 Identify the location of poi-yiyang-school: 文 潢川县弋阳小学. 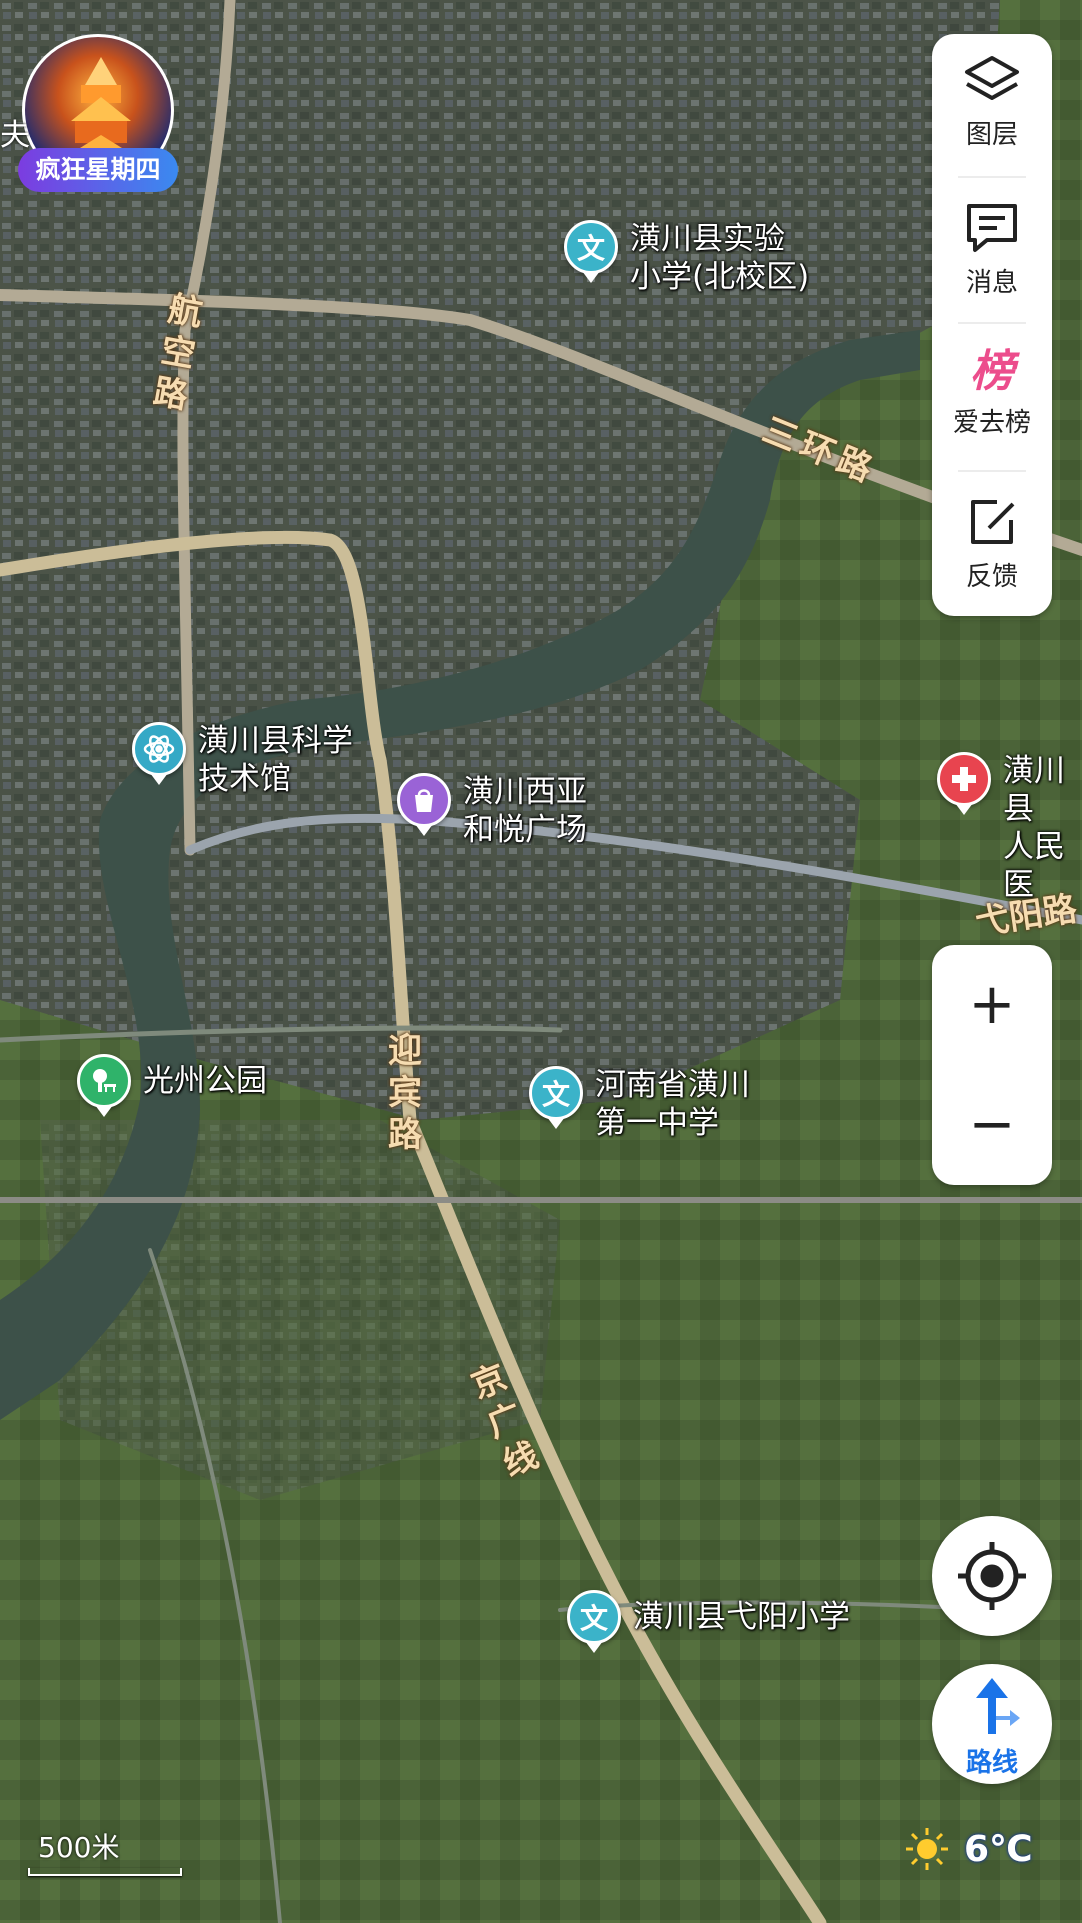
(708, 1621).